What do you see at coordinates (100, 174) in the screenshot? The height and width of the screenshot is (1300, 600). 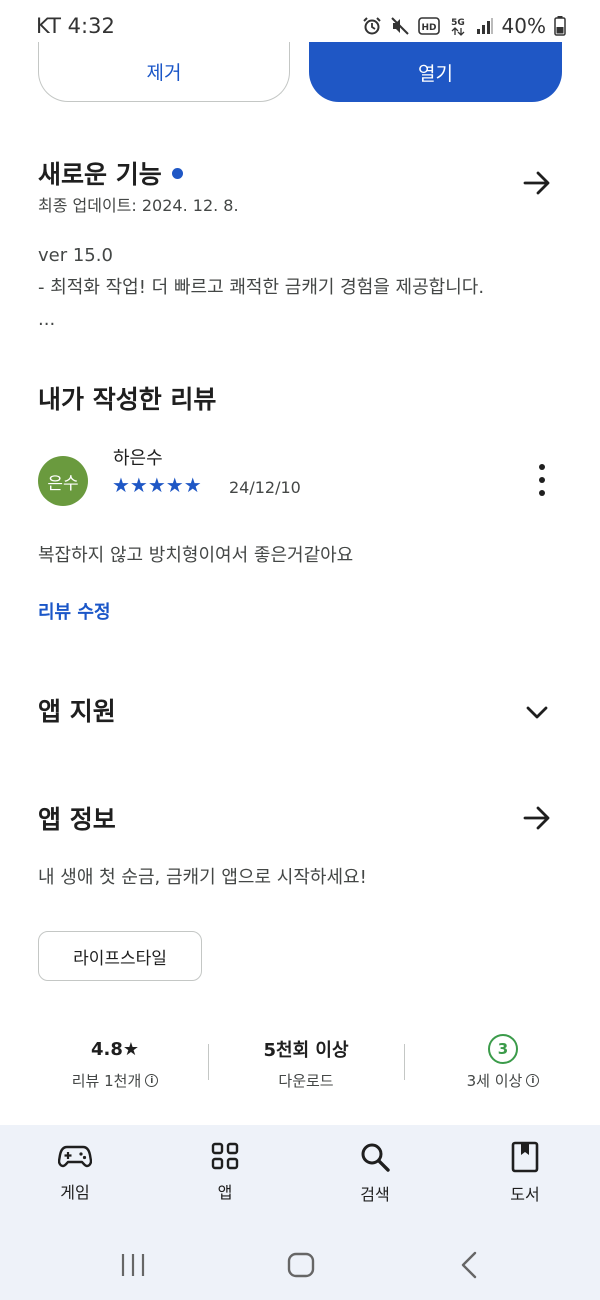 I see `whats-new-title: 새로운 기능` at bounding box center [100, 174].